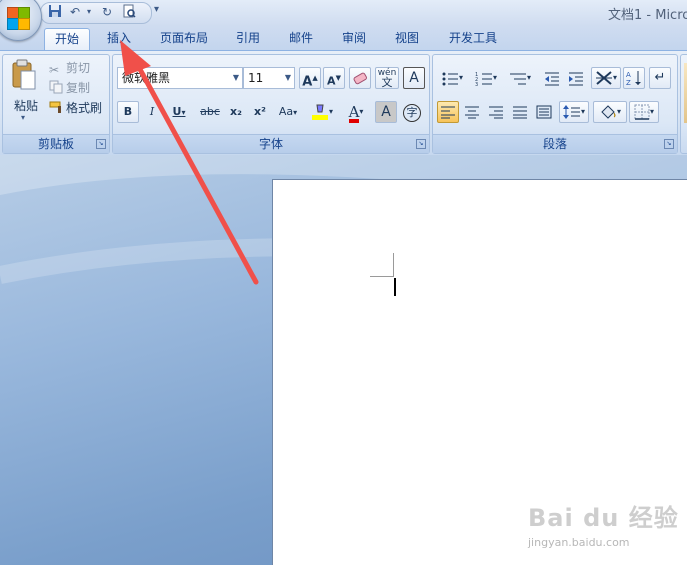 This screenshot has width=687, height=565. I want to click on bold-button: B, so click(128, 112).